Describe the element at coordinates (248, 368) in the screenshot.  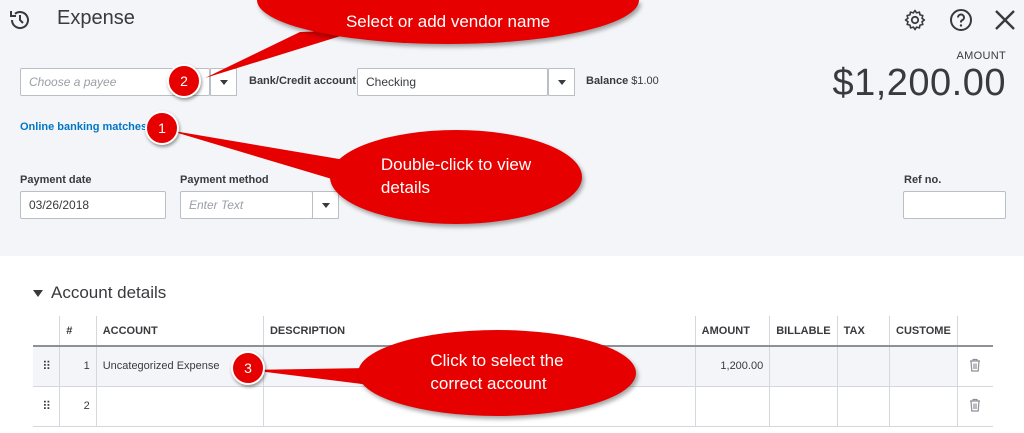
I see `step-badge-3: 3` at that location.